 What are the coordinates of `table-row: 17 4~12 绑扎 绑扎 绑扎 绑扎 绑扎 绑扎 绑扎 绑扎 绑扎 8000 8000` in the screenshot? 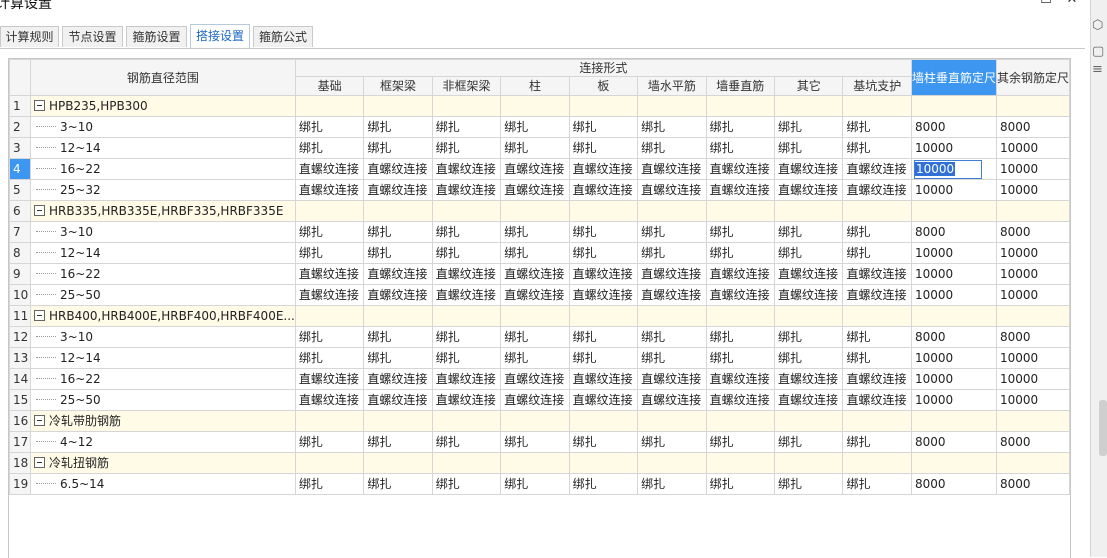 It's located at (540, 442).